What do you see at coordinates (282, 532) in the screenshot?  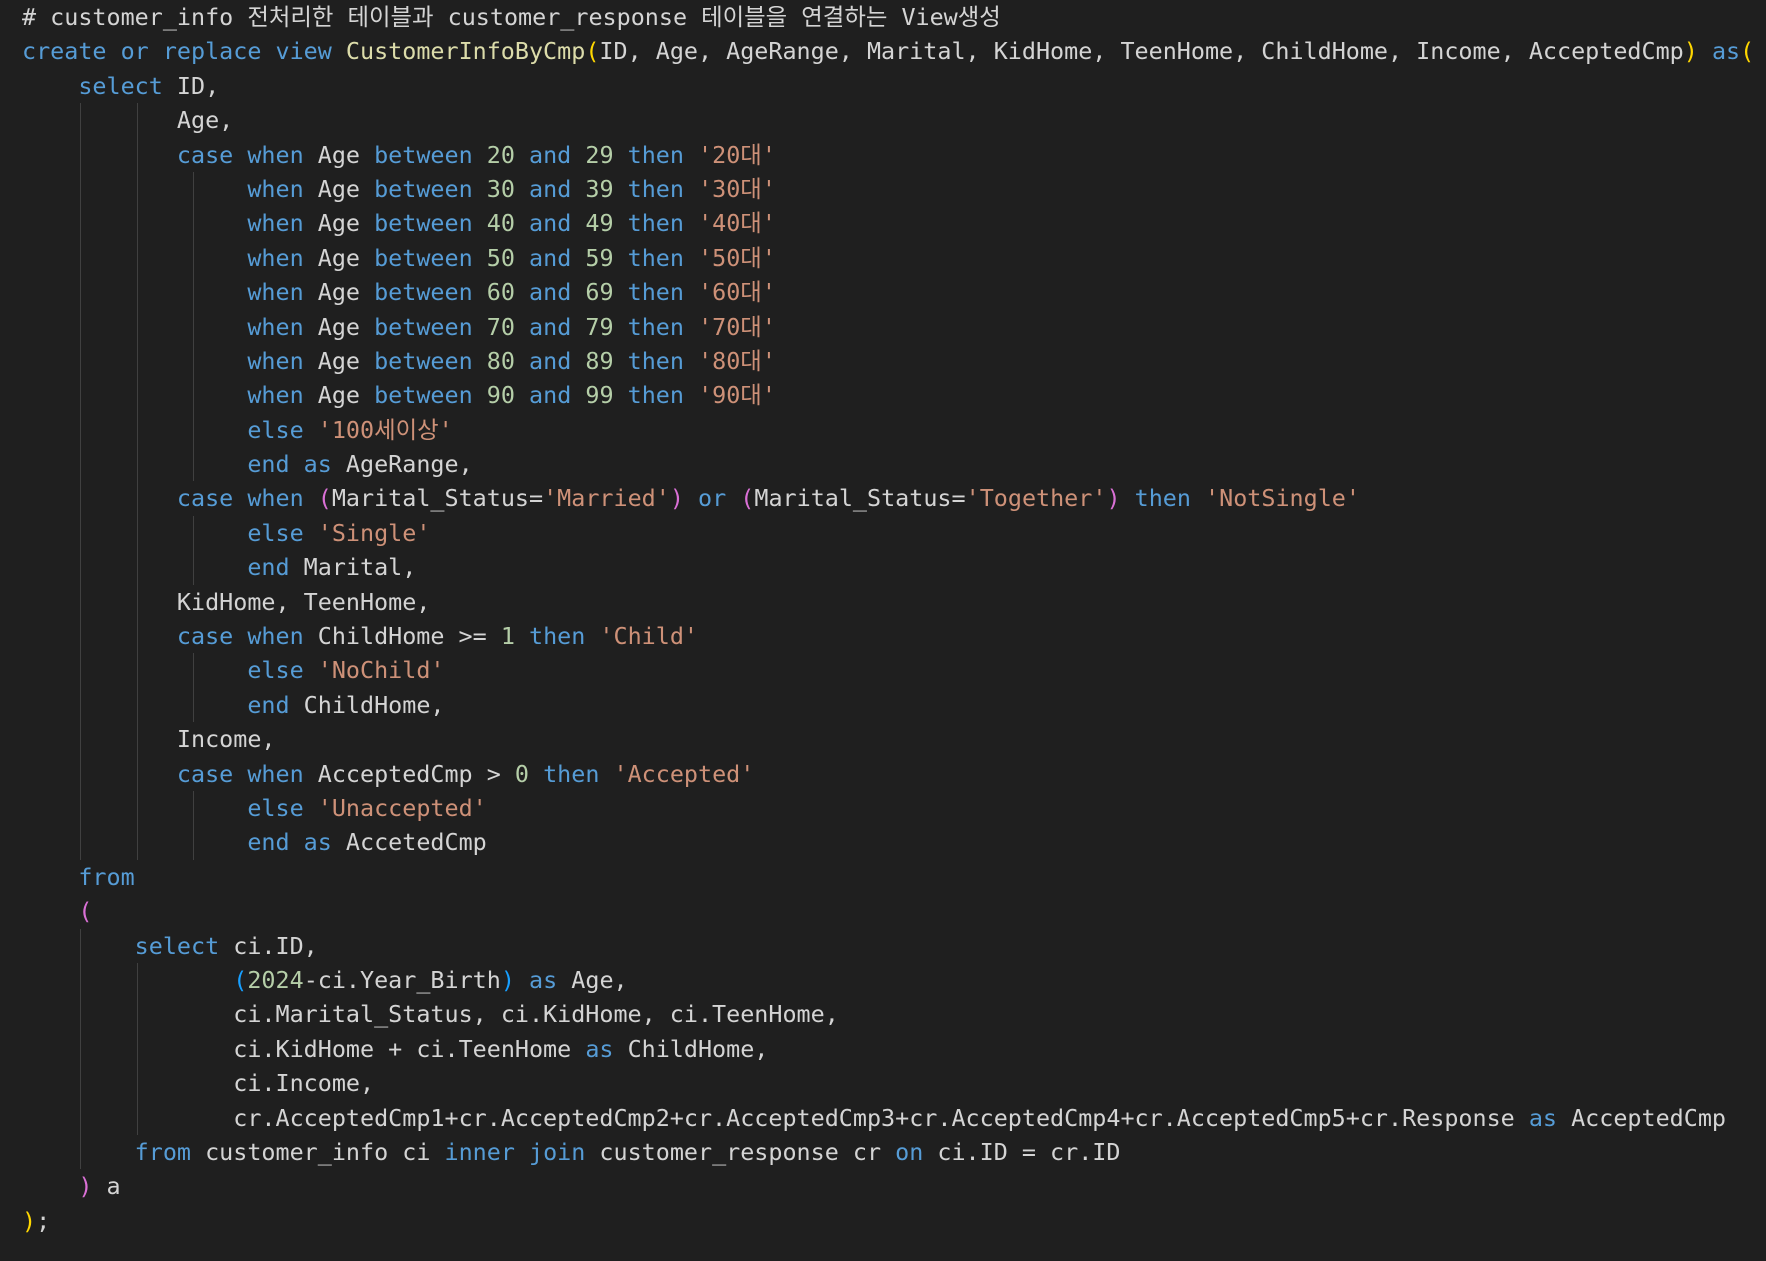 I see `code-token: else` at bounding box center [282, 532].